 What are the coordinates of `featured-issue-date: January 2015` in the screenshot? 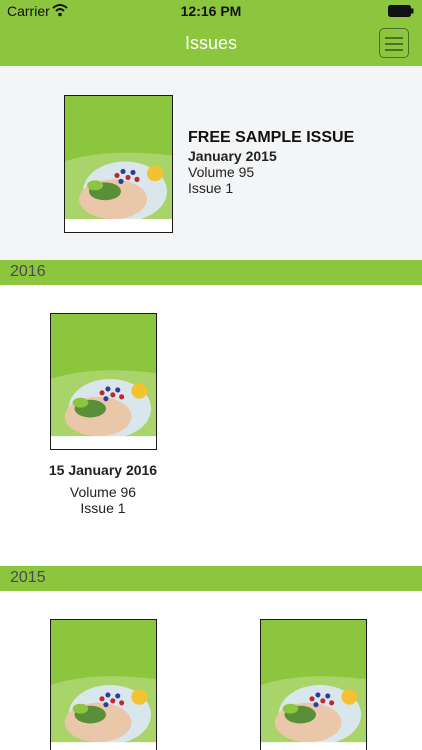 It's located at (232, 156).